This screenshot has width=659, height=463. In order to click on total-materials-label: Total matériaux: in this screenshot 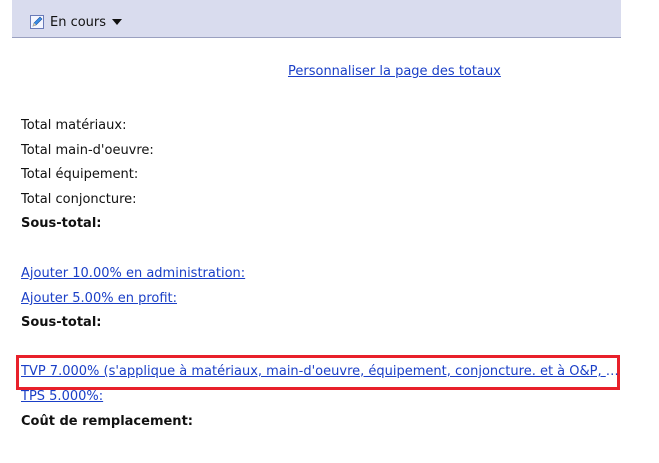, I will do `click(74, 125)`.